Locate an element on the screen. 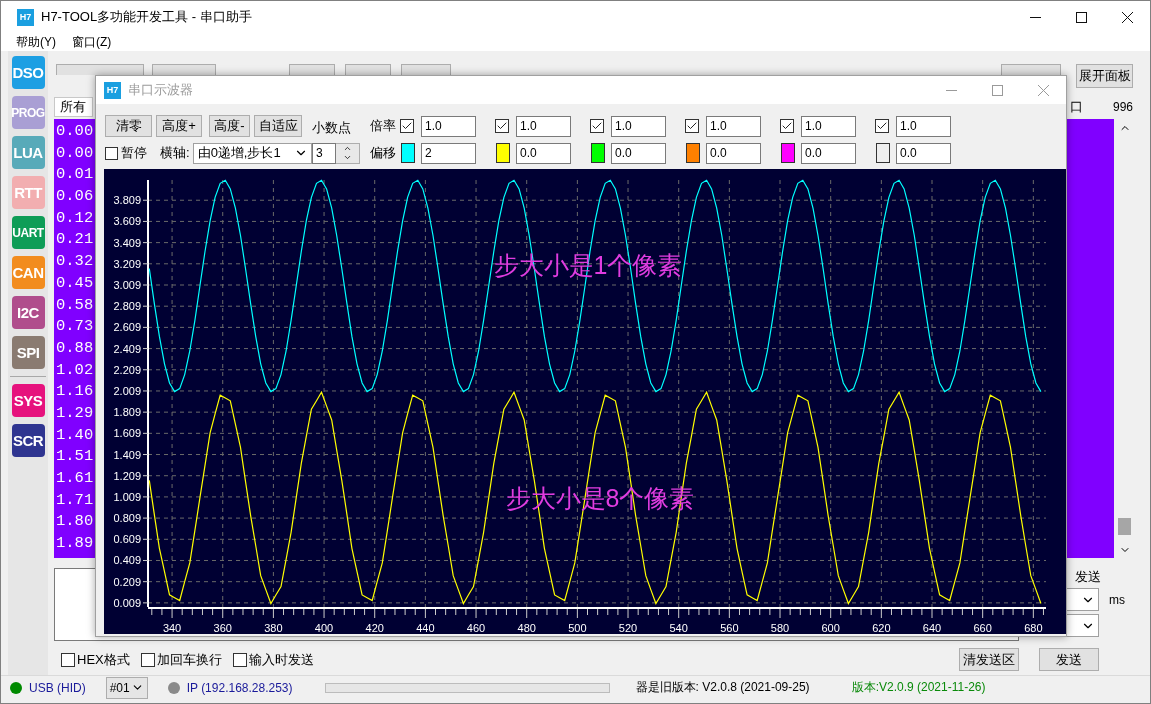 Image resolution: width=1151 pixels, height=704 pixels. y-tick-label: 3.009 is located at coordinates (127, 285).